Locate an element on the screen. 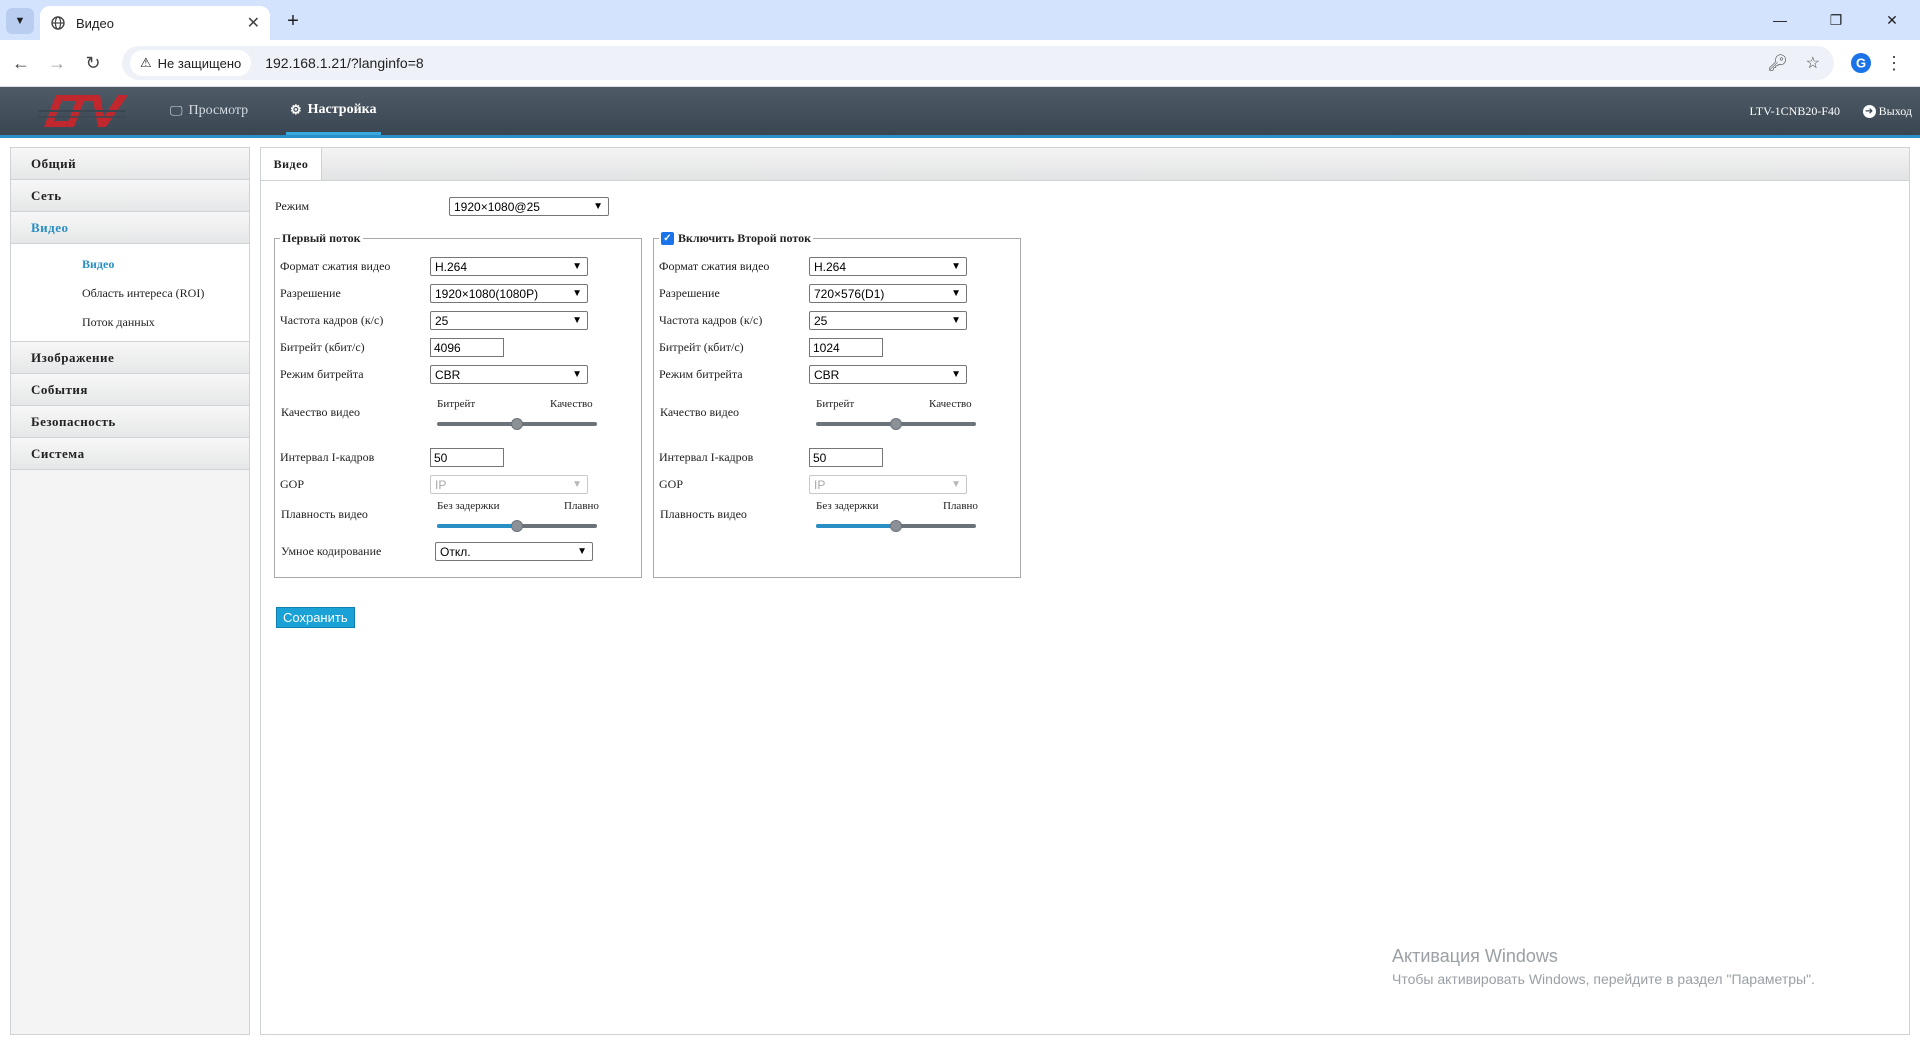 This screenshot has width=1920, height=1040. s1-quality-slider-handle is located at coordinates (517, 424).